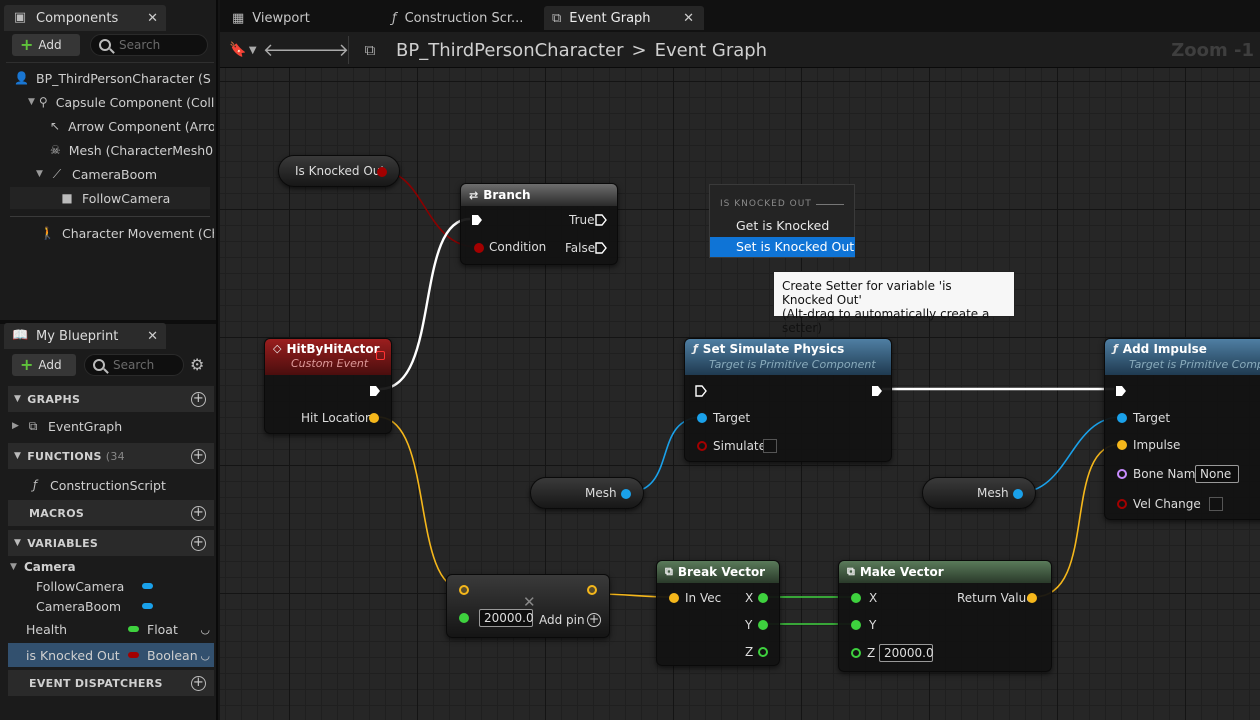  Describe the element at coordinates (85, 18) in the screenshot. I see `components-tab: ▣ Components ✕` at that location.